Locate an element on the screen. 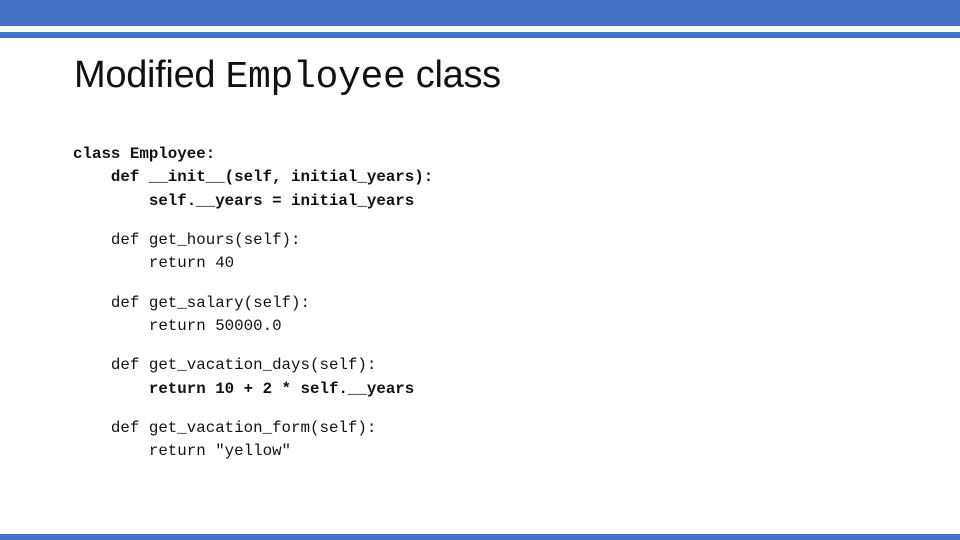 The width and height of the screenshot is (960, 540). code-line: return 40 is located at coordinates (154, 263).